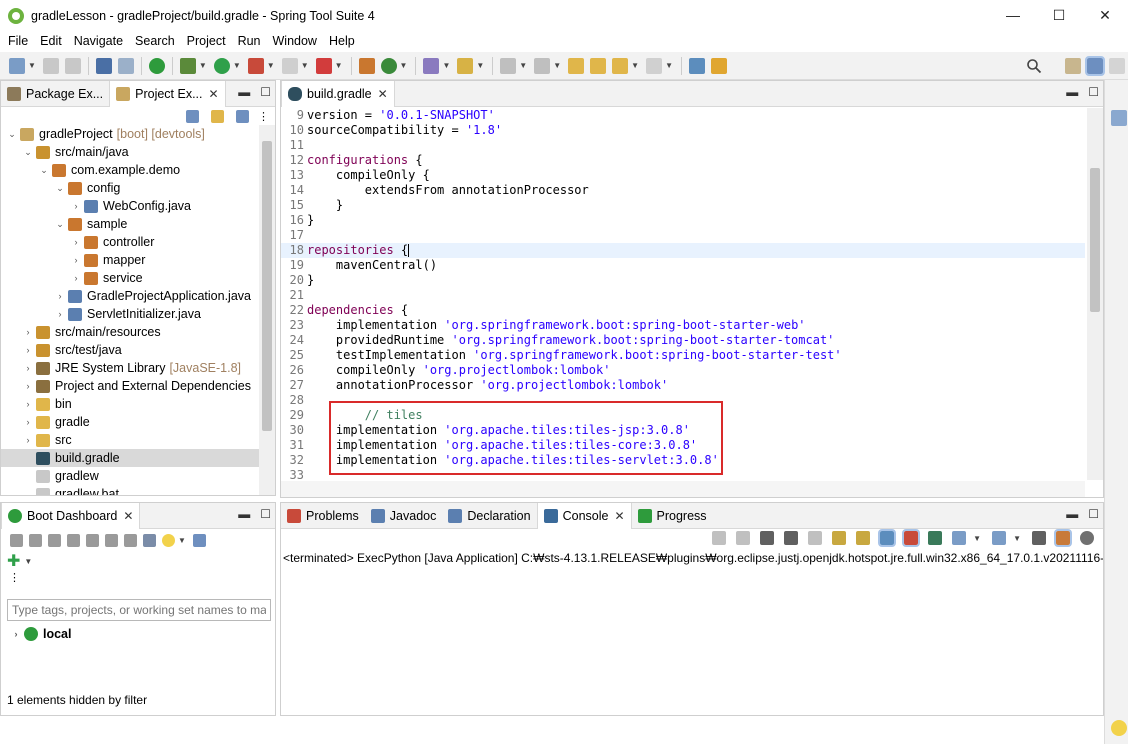  I want to click on close-button: ✕, so click(1105, 15).